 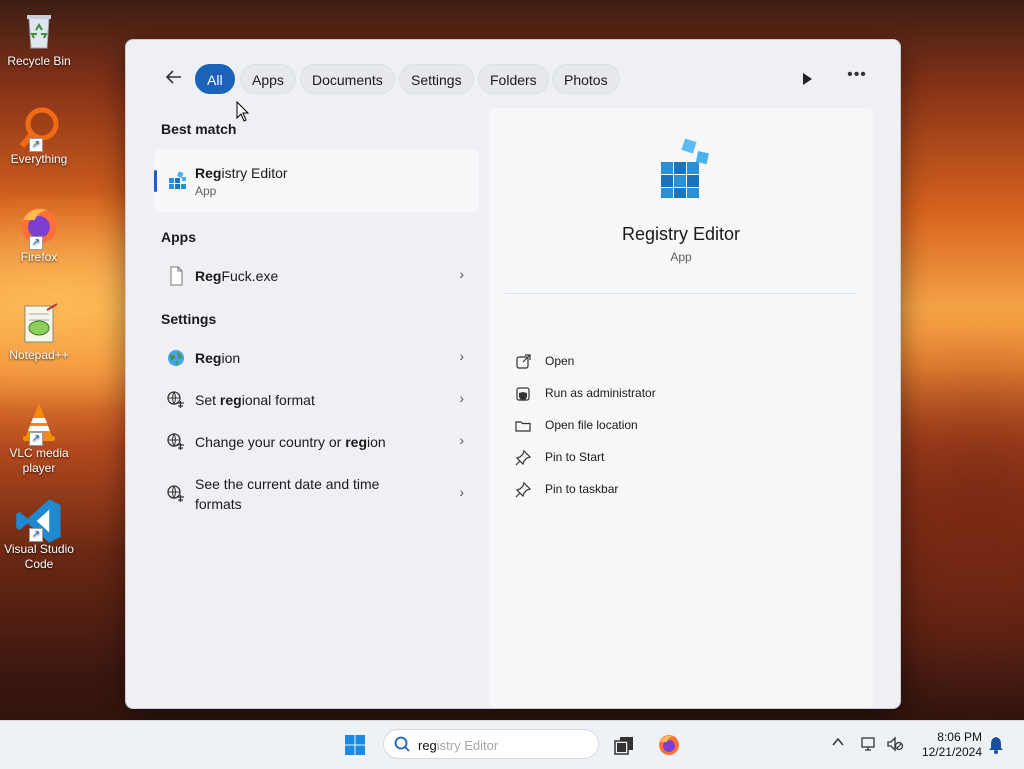 What do you see at coordinates (39, 227) in the screenshot?
I see `firefox-icon: ↗` at bounding box center [39, 227].